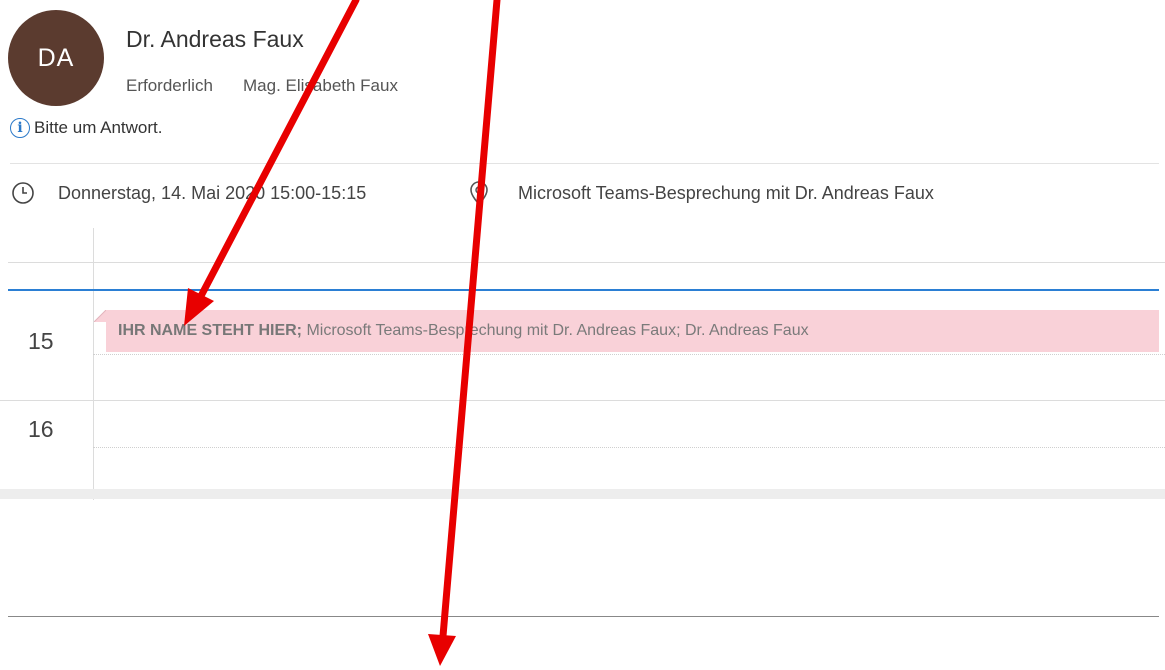  Describe the element at coordinates (41, 341) in the screenshot. I see `hour-label-15: 15` at that location.